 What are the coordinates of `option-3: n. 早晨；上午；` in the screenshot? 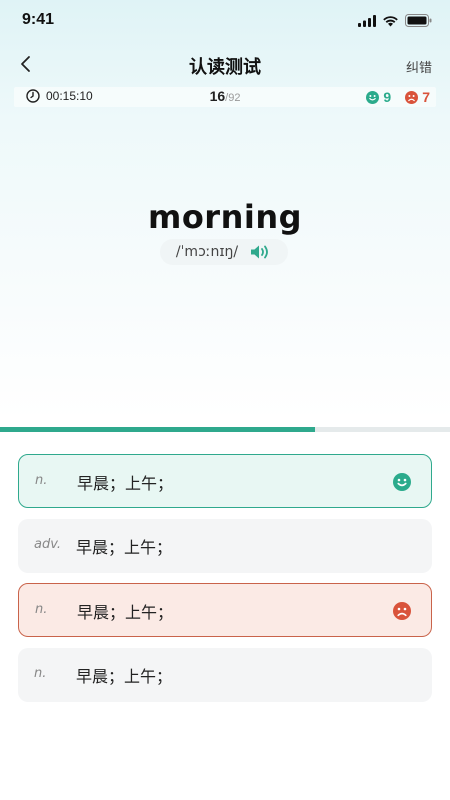 It's located at (225, 610).